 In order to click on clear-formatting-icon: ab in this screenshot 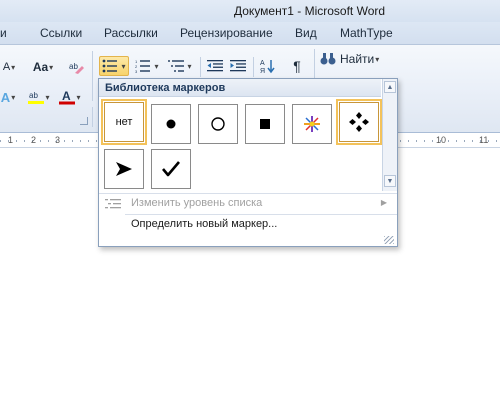, I will do `click(76, 67)`.